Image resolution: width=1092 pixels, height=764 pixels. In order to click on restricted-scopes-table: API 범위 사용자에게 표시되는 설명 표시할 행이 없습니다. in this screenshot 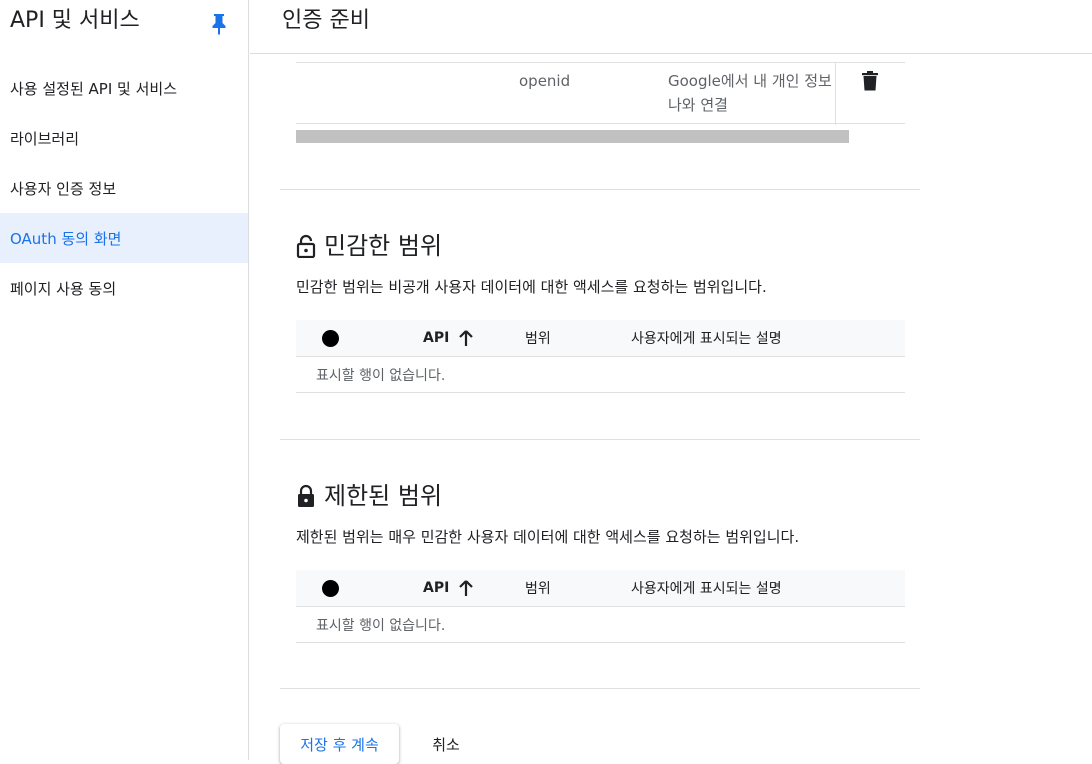, I will do `click(600, 606)`.